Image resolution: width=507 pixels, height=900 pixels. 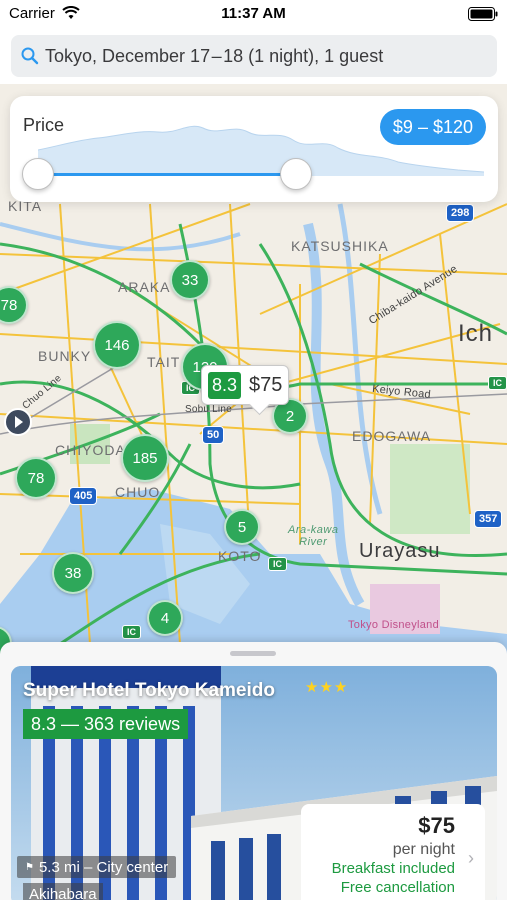 I want to click on map-label-arakawa-river: Ara-kawa River, so click(x=313, y=536).